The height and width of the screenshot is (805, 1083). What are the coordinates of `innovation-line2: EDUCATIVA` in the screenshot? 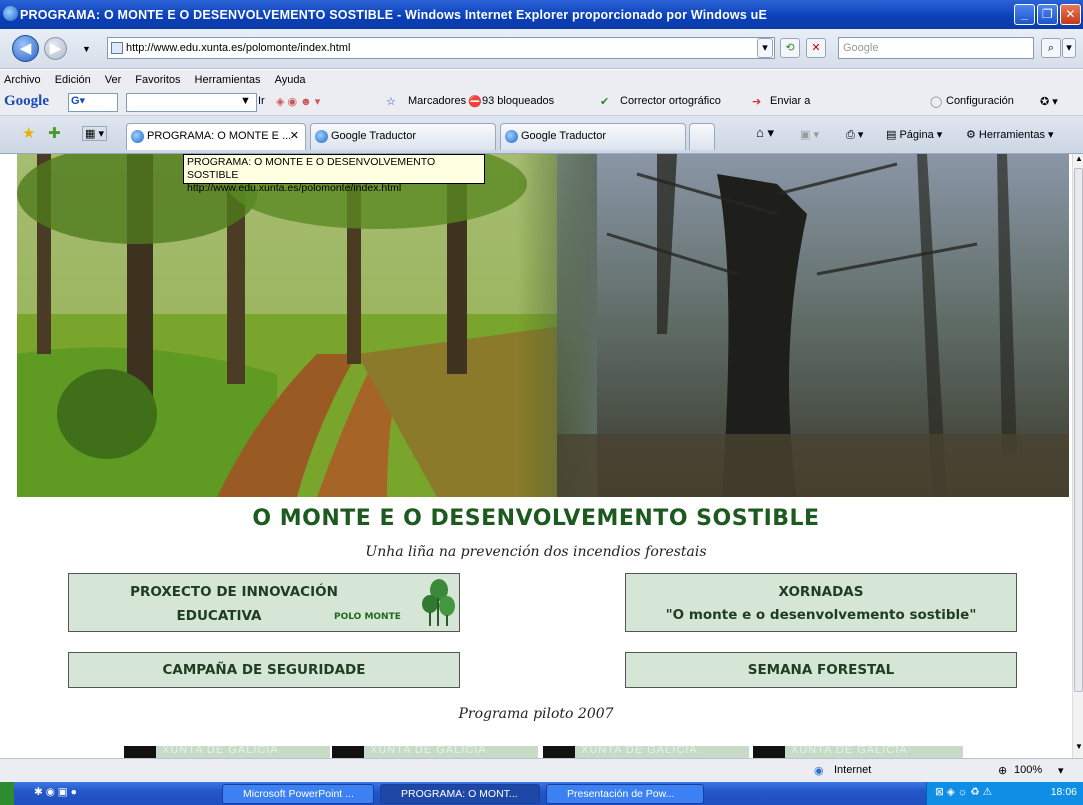 It's located at (219, 616).